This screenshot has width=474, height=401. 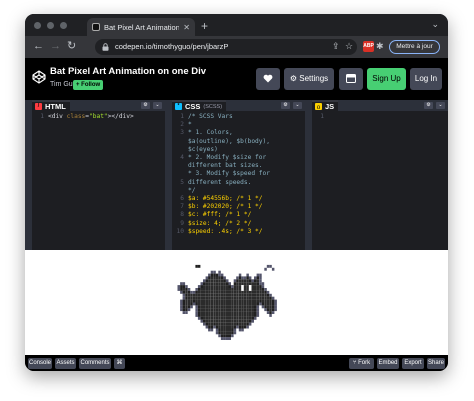 I want to click on console-button: Console, so click(x=40, y=363).